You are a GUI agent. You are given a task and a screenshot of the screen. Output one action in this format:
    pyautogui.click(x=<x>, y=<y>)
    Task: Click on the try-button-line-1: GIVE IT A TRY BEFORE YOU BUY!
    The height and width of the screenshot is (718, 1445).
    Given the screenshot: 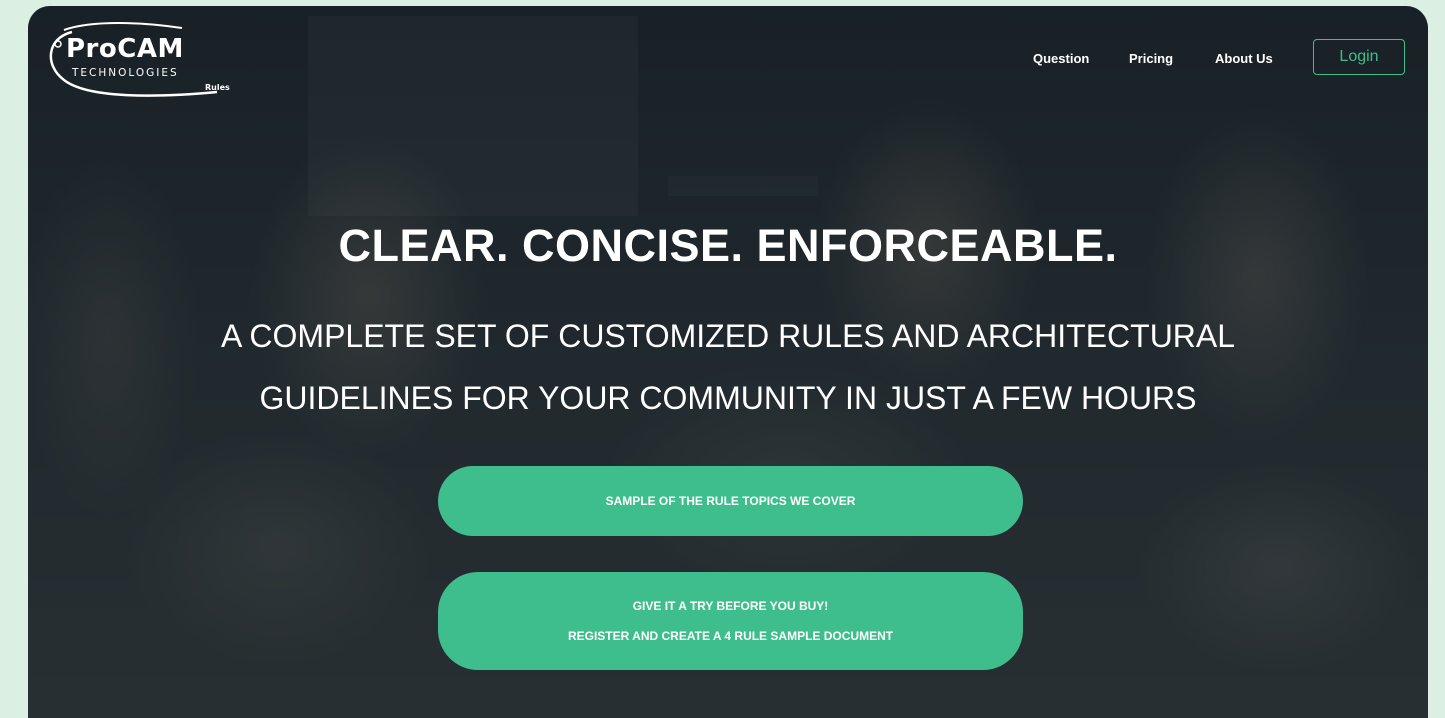 What is the action you would take?
    pyautogui.click(x=730, y=606)
    